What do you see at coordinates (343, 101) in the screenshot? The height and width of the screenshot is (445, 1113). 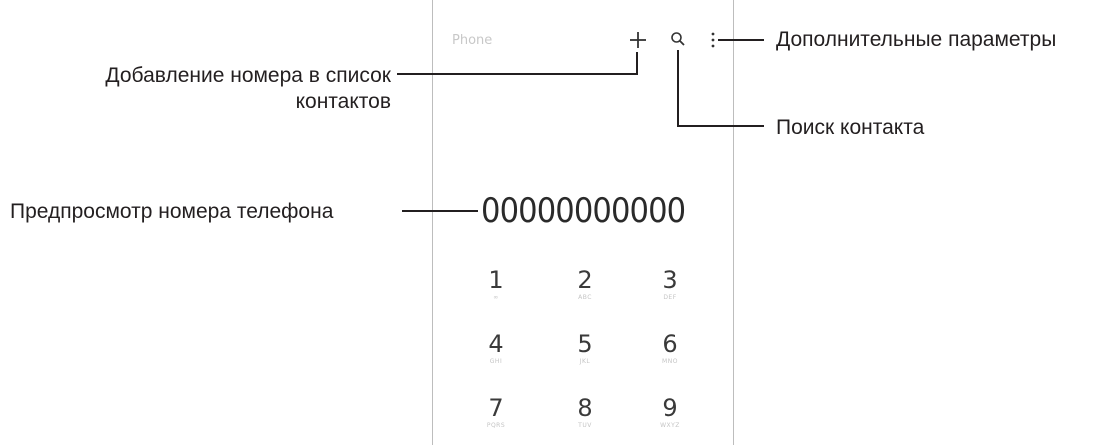 I see `add-contact-callout-line2: контактов` at bounding box center [343, 101].